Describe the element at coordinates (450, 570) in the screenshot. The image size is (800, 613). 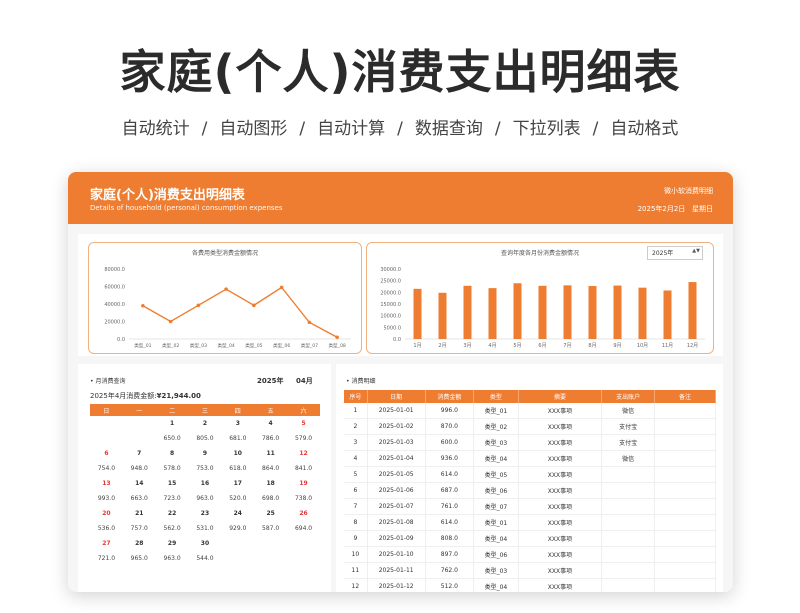
I see `table-cell: 762.0` at that location.